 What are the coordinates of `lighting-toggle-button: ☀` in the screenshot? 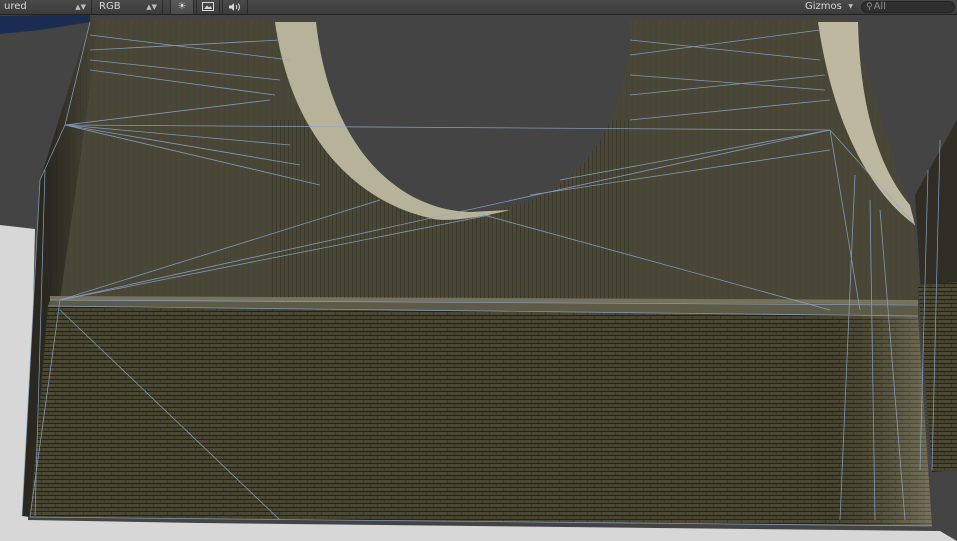 It's located at (182, 7).